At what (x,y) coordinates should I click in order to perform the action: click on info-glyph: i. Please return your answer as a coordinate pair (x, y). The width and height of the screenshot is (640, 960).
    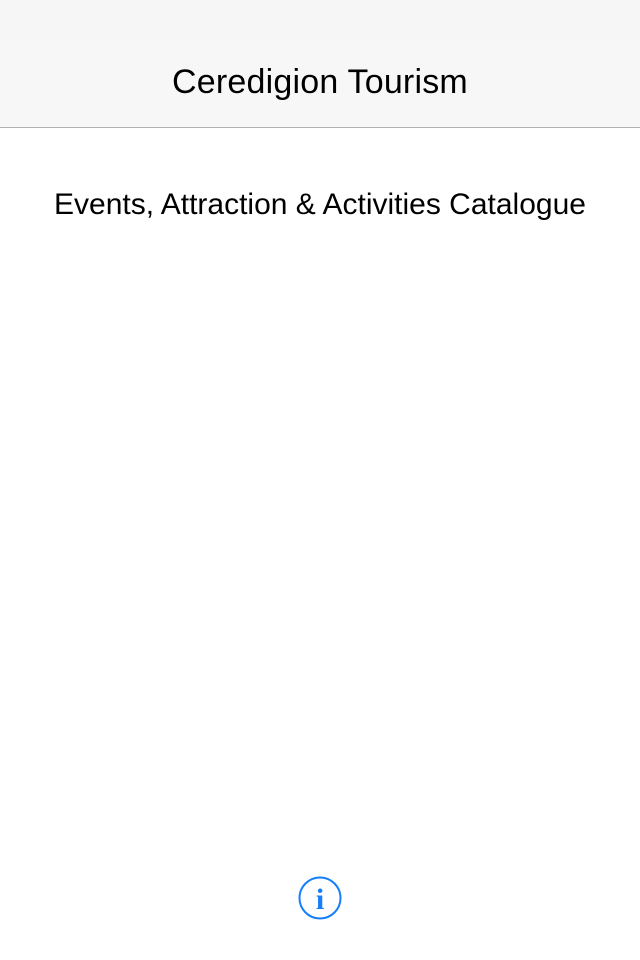
    Looking at the image, I should click on (320, 899).